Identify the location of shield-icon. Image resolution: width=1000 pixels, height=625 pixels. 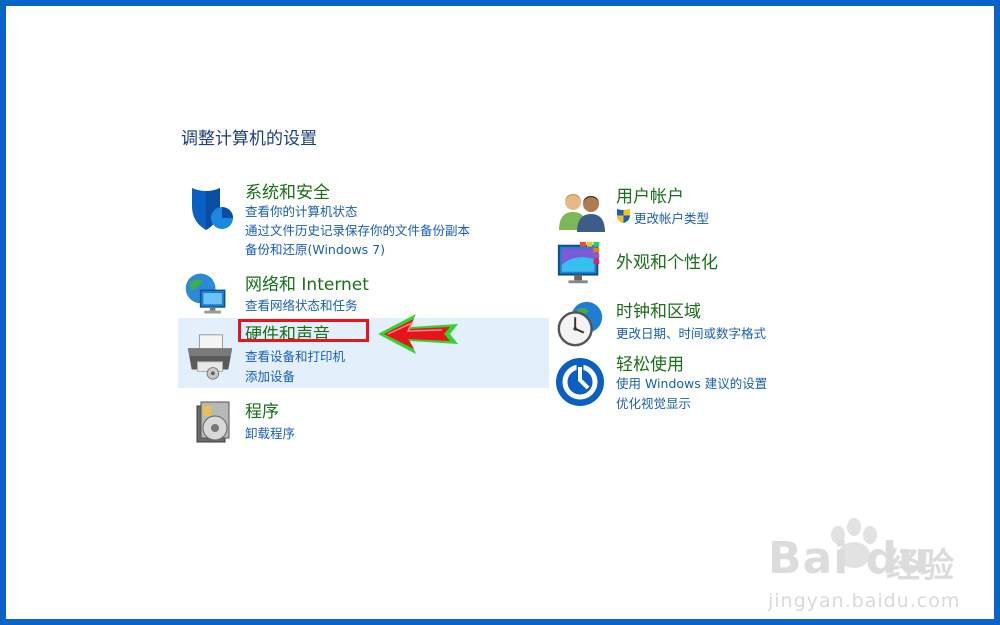
(212, 209).